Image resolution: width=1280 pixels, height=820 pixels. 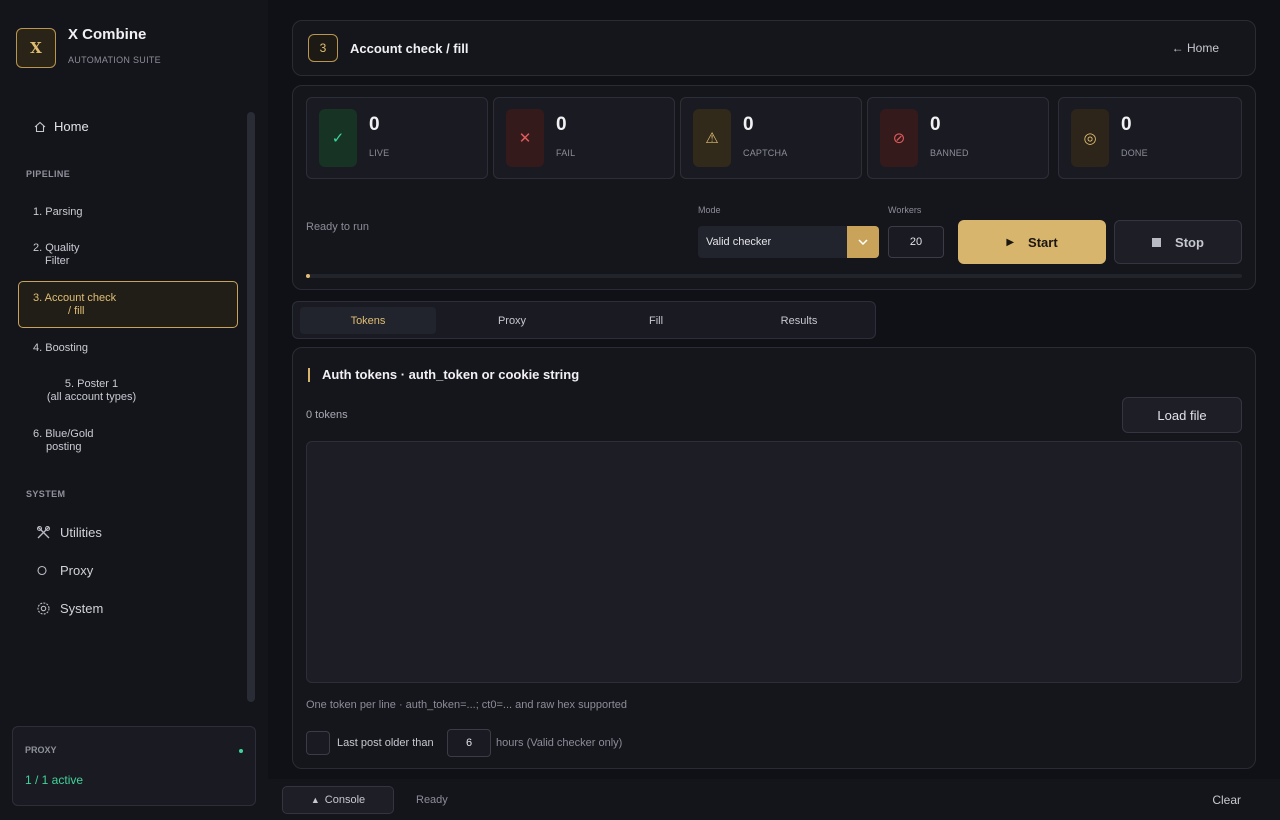 I want to click on proxy-status-box: PROXY 1 / 1 active, so click(x=134, y=766).